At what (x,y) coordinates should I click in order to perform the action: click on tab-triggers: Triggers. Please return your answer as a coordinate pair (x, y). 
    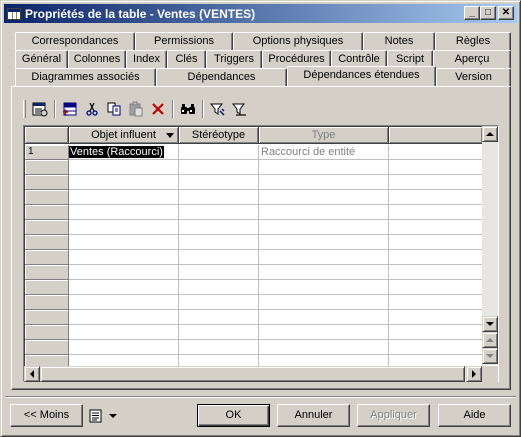
    Looking at the image, I should click on (234, 59).